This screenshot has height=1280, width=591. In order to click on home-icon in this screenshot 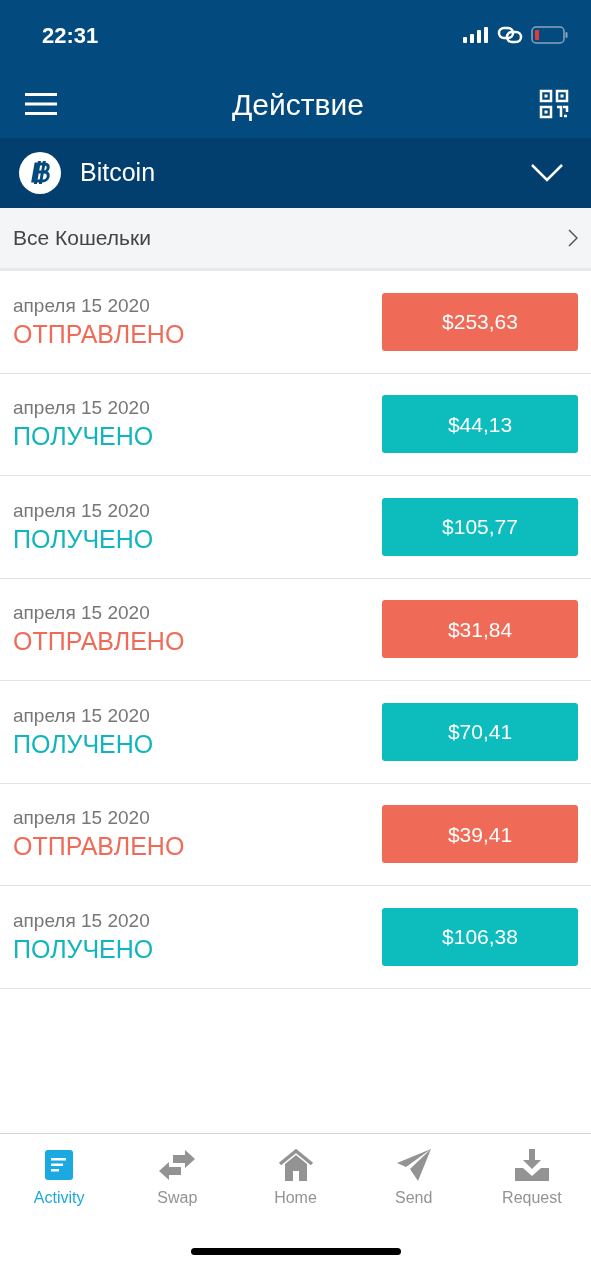, I will do `click(295, 1165)`.